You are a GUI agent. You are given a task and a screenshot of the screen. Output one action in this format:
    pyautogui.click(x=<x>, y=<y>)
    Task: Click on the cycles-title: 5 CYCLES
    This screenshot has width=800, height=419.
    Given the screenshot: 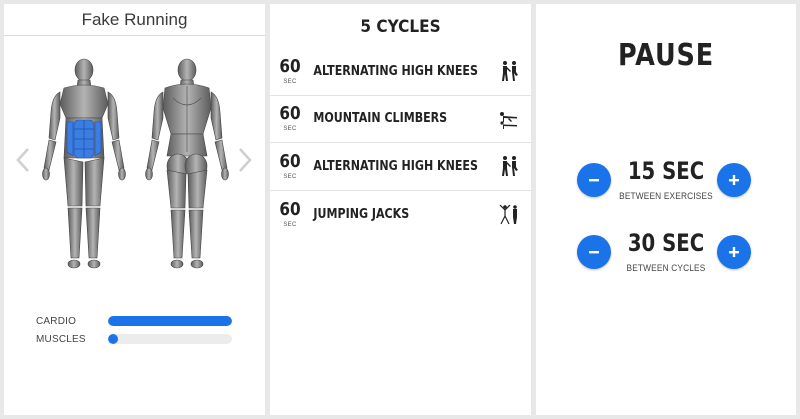 What is the action you would take?
    pyautogui.click(x=400, y=27)
    